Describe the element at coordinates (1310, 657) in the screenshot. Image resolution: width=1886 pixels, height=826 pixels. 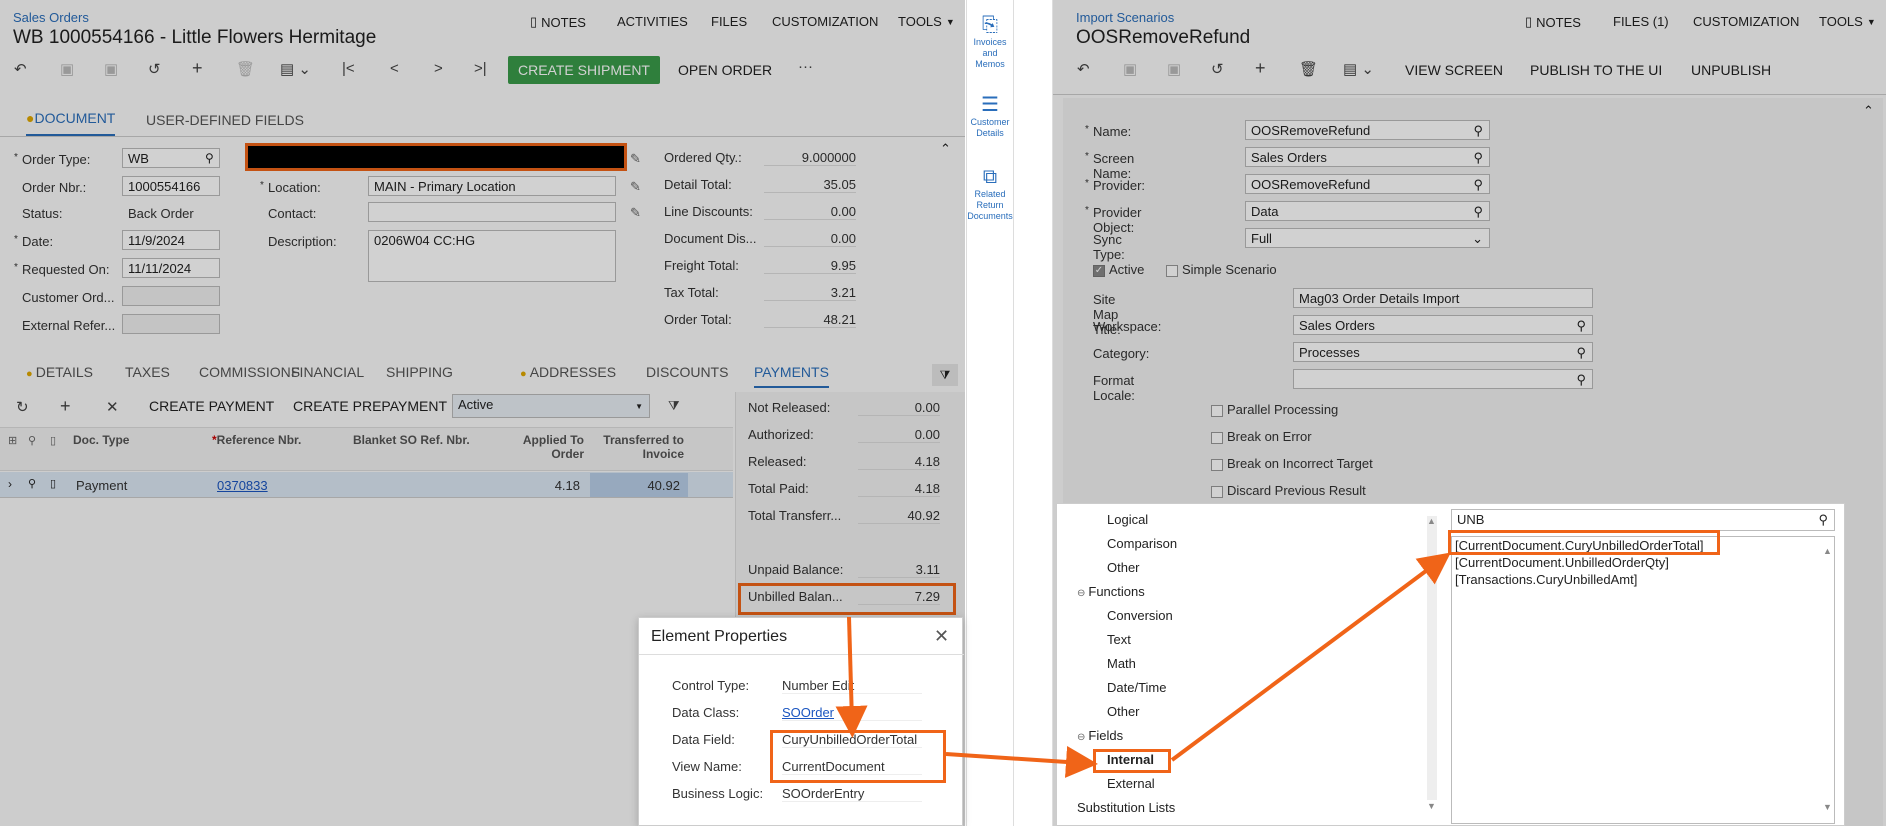
I see `arrow-to-result` at that location.